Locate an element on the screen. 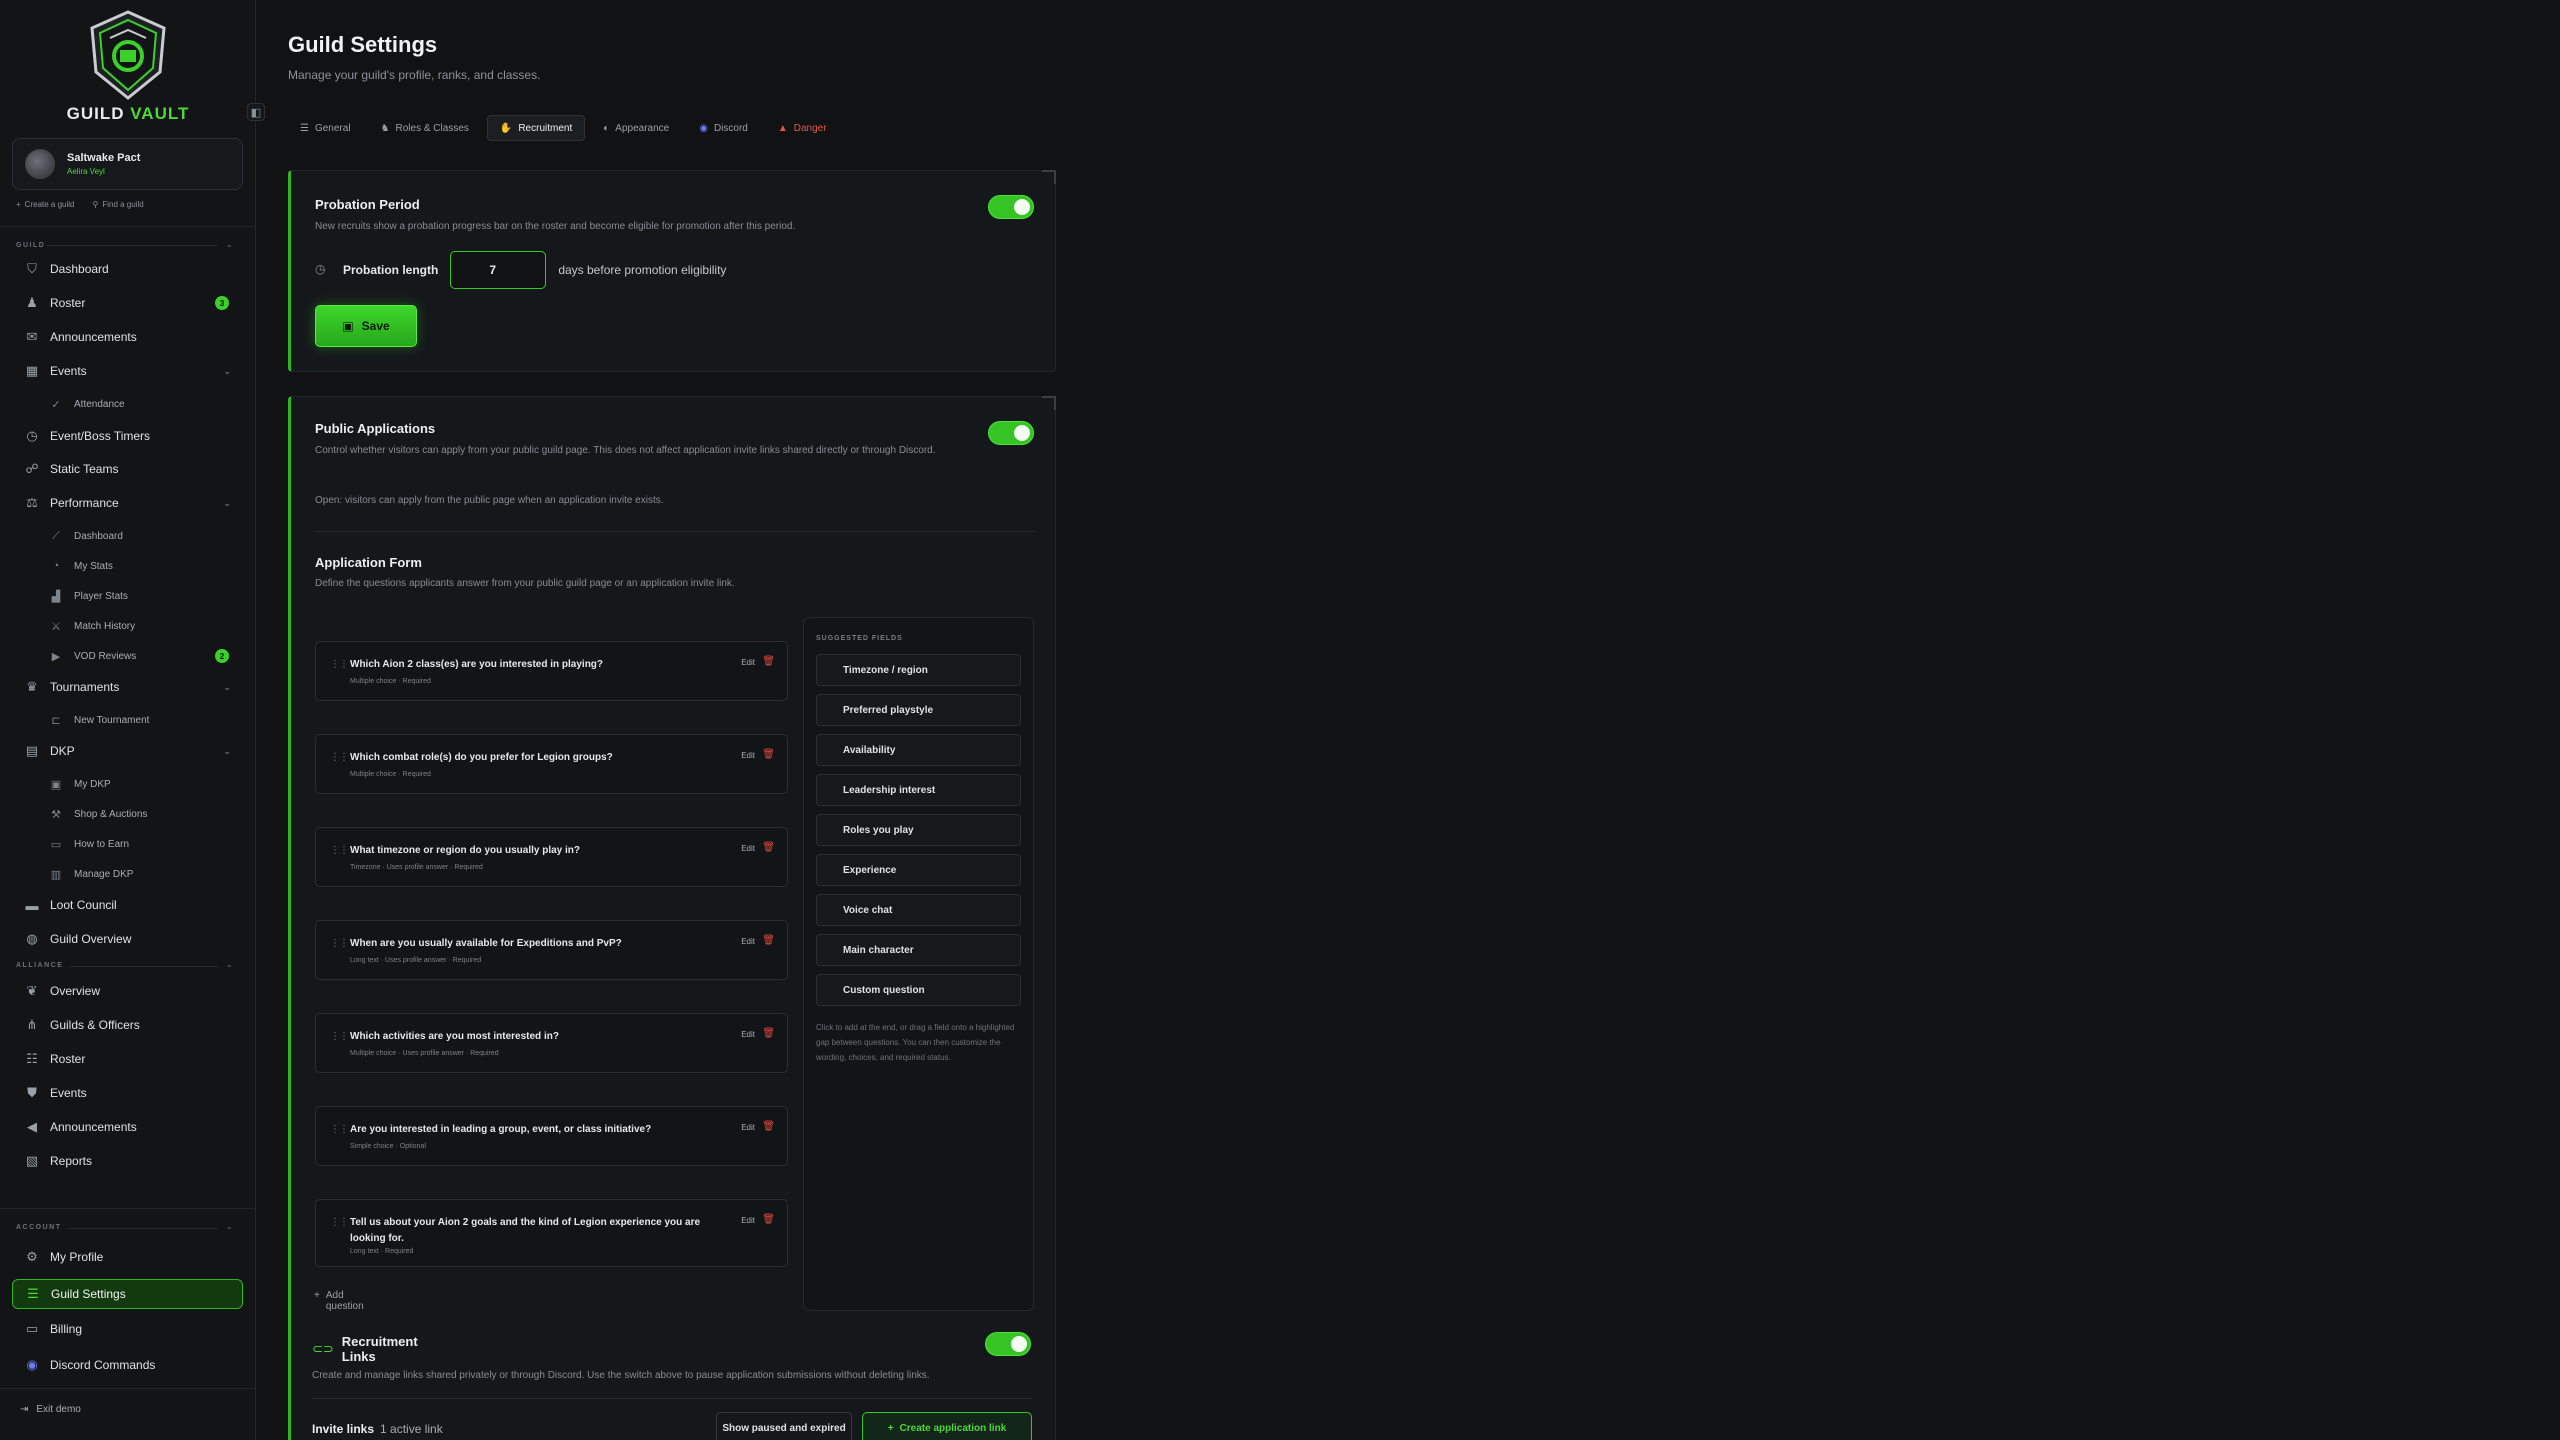 This screenshot has width=2560, height=1440. recruitment-links-header: ⊂⊃ Recruitment Links is located at coordinates (365, 1349).